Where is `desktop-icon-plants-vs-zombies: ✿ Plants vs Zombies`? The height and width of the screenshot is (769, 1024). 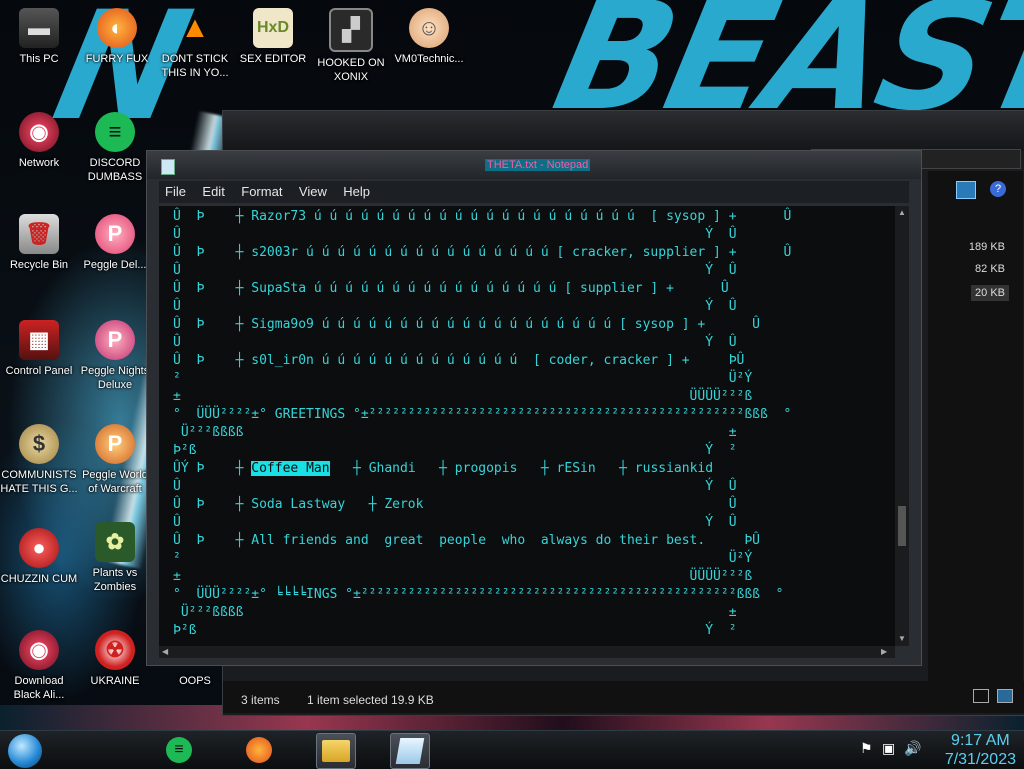 desktop-icon-plants-vs-zombies: ✿ Plants vs Zombies is located at coordinates (115, 558).